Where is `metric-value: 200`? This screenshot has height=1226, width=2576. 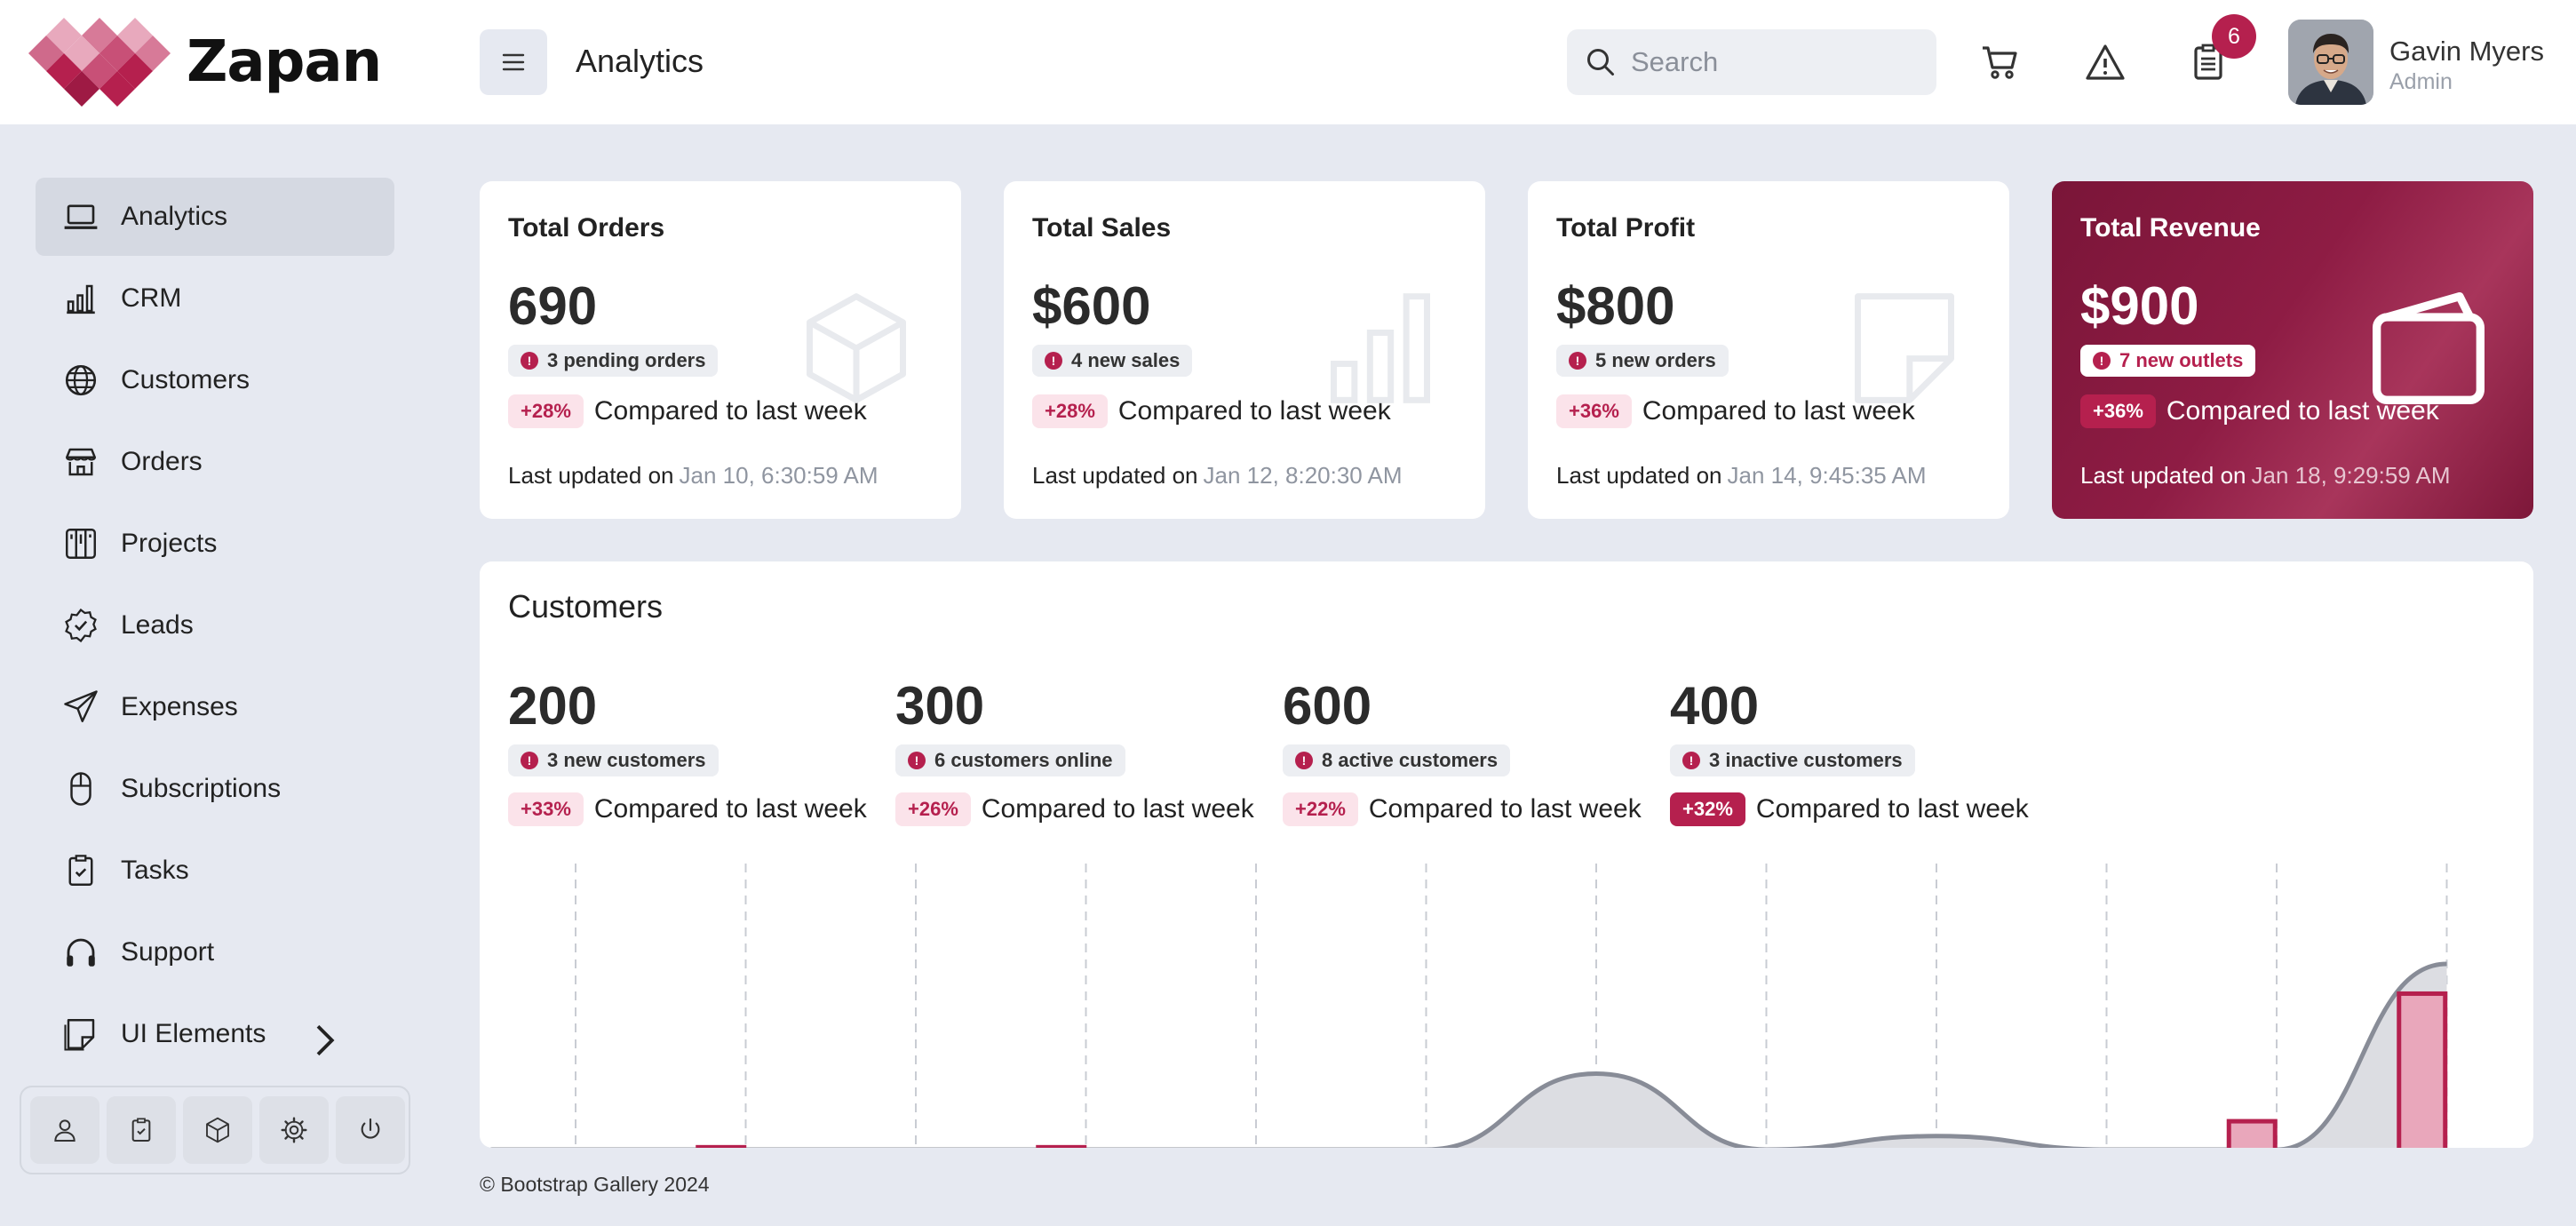
metric-value: 200 is located at coordinates (553, 706).